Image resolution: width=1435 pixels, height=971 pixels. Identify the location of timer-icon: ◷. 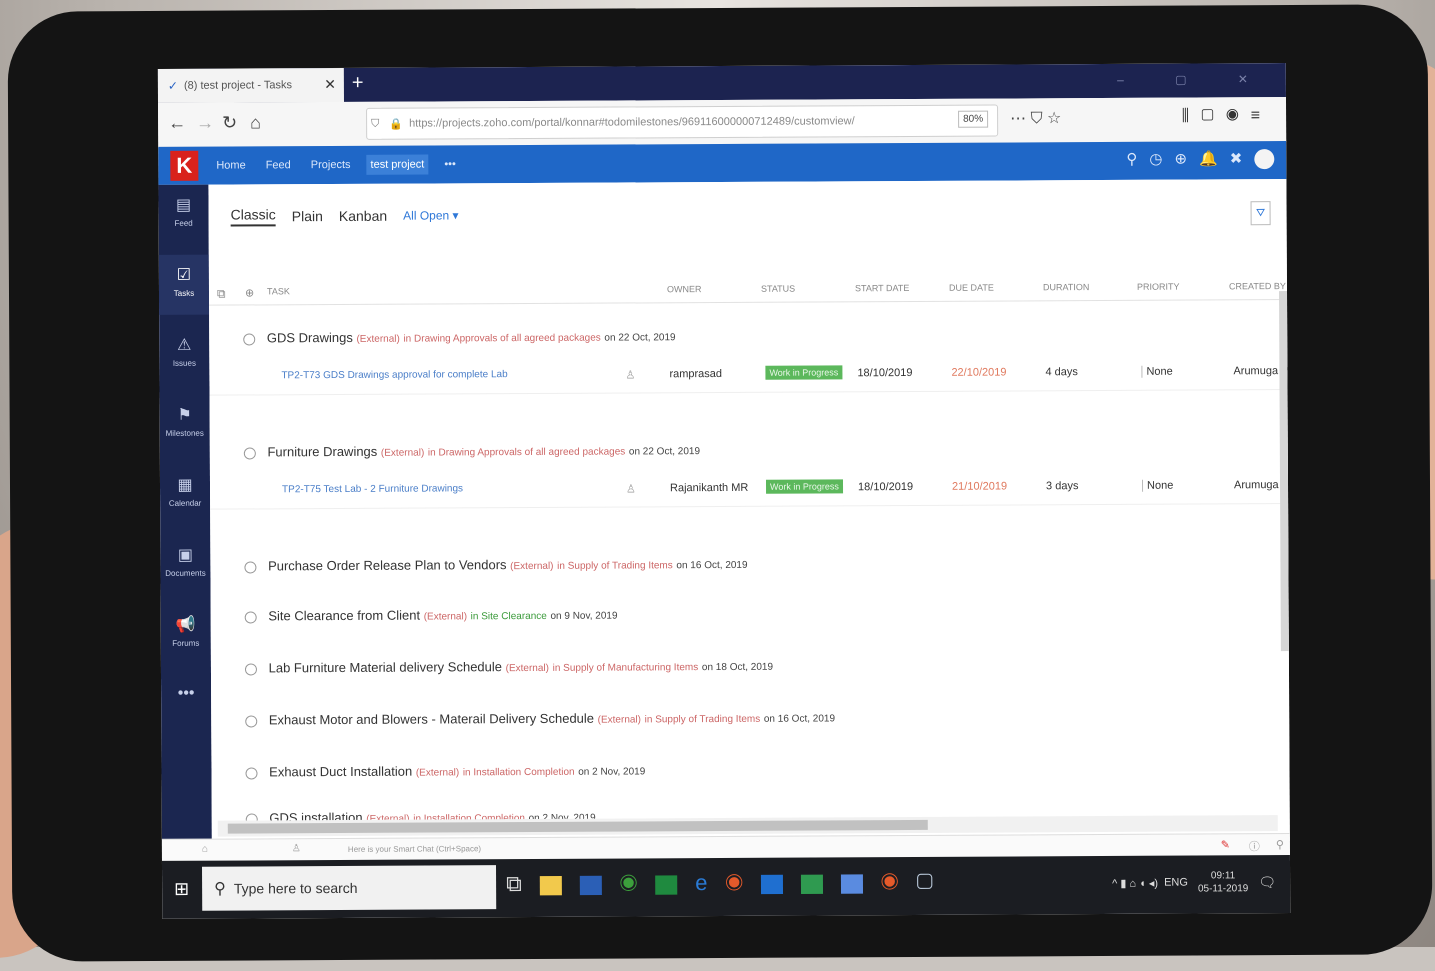
(1161, 159).